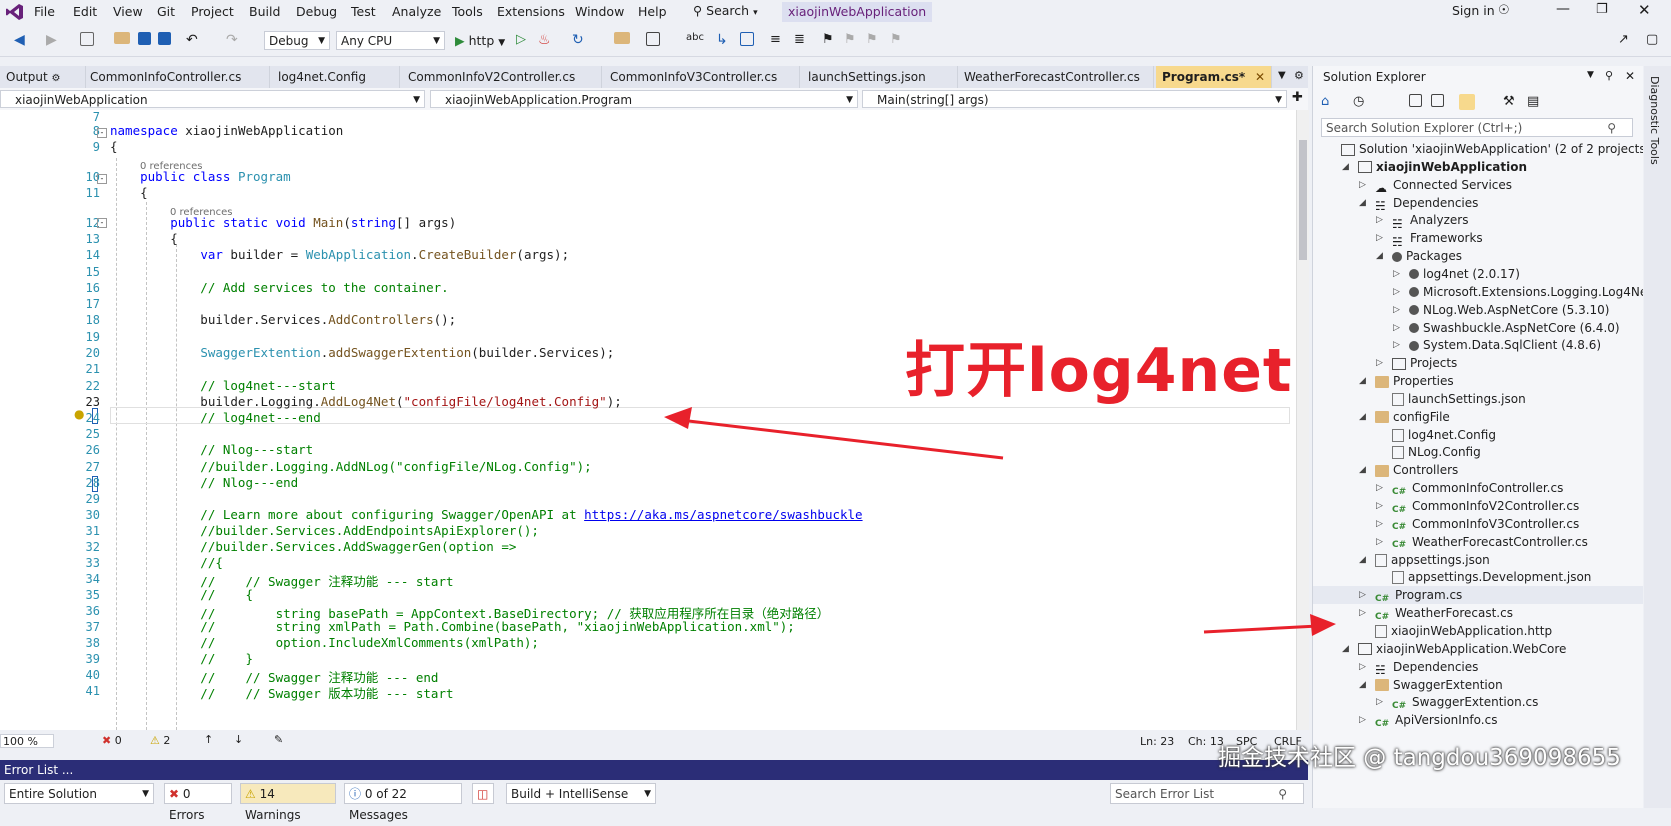 This screenshot has width=1671, height=826. I want to click on annotation-text: 打开log4net, so click(1099, 371).